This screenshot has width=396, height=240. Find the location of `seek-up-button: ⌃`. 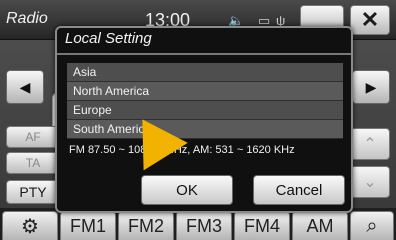

seek-up-button: ⌃ is located at coordinates (370, 144).